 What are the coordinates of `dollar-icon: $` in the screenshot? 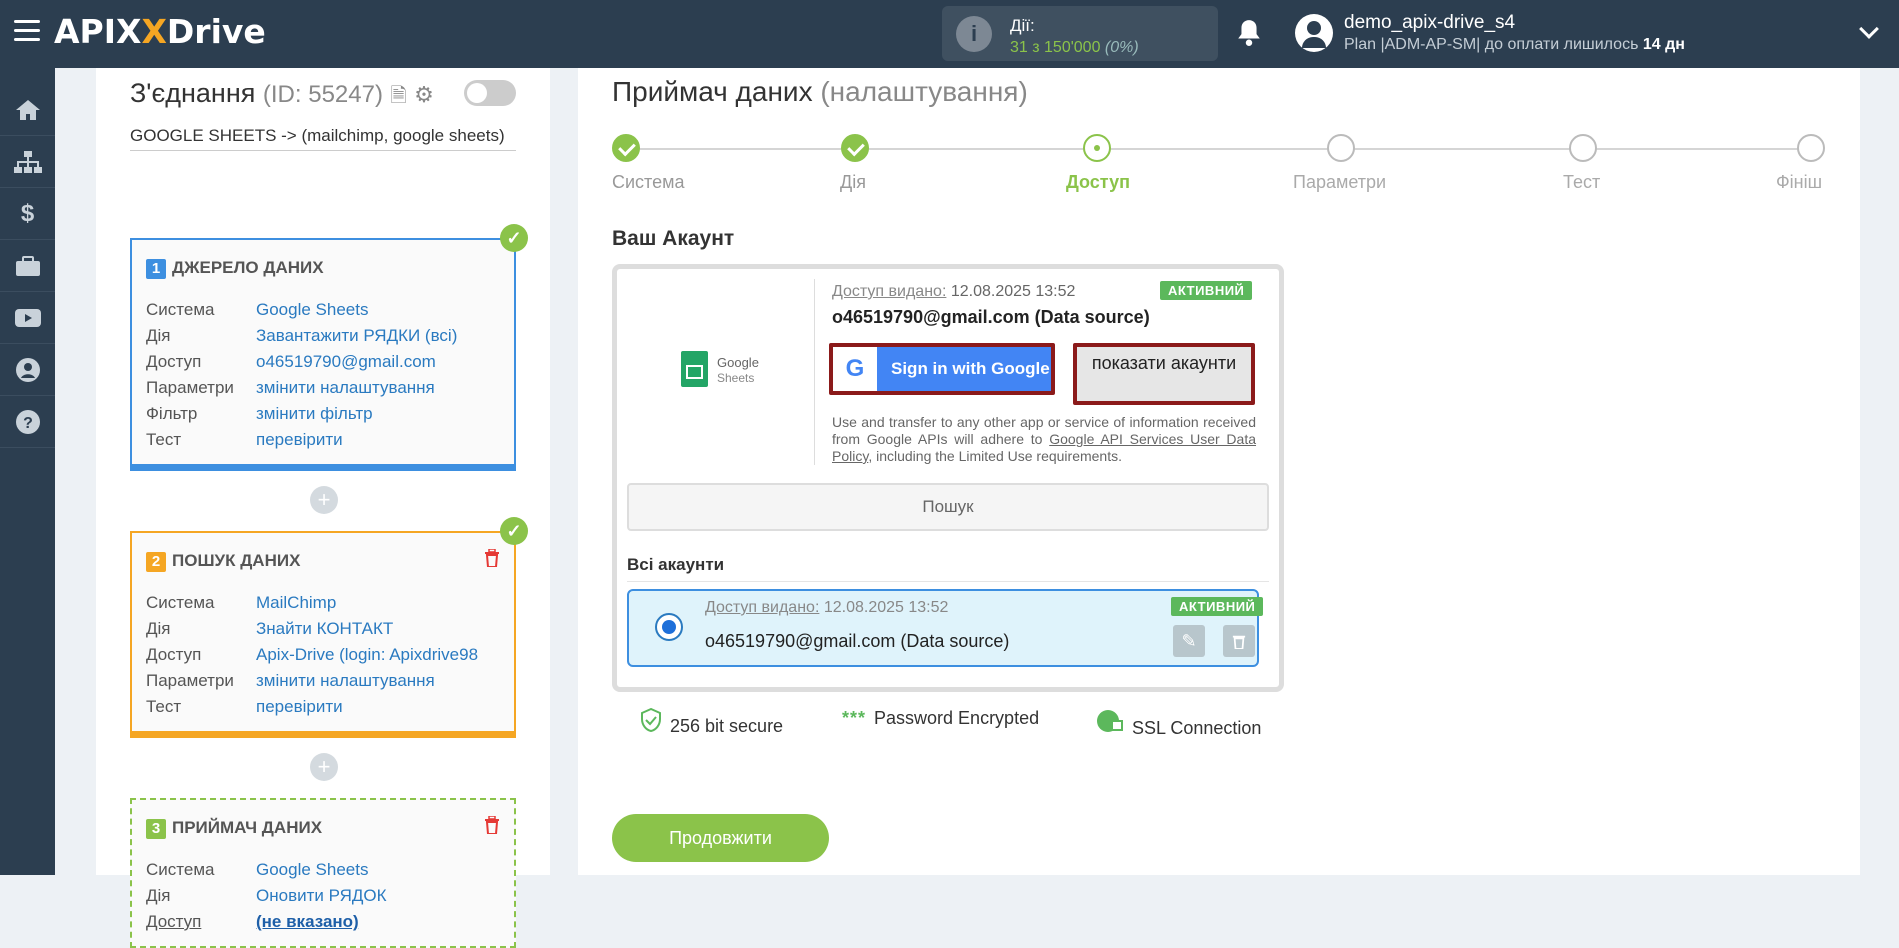 It's located at (27, 214).